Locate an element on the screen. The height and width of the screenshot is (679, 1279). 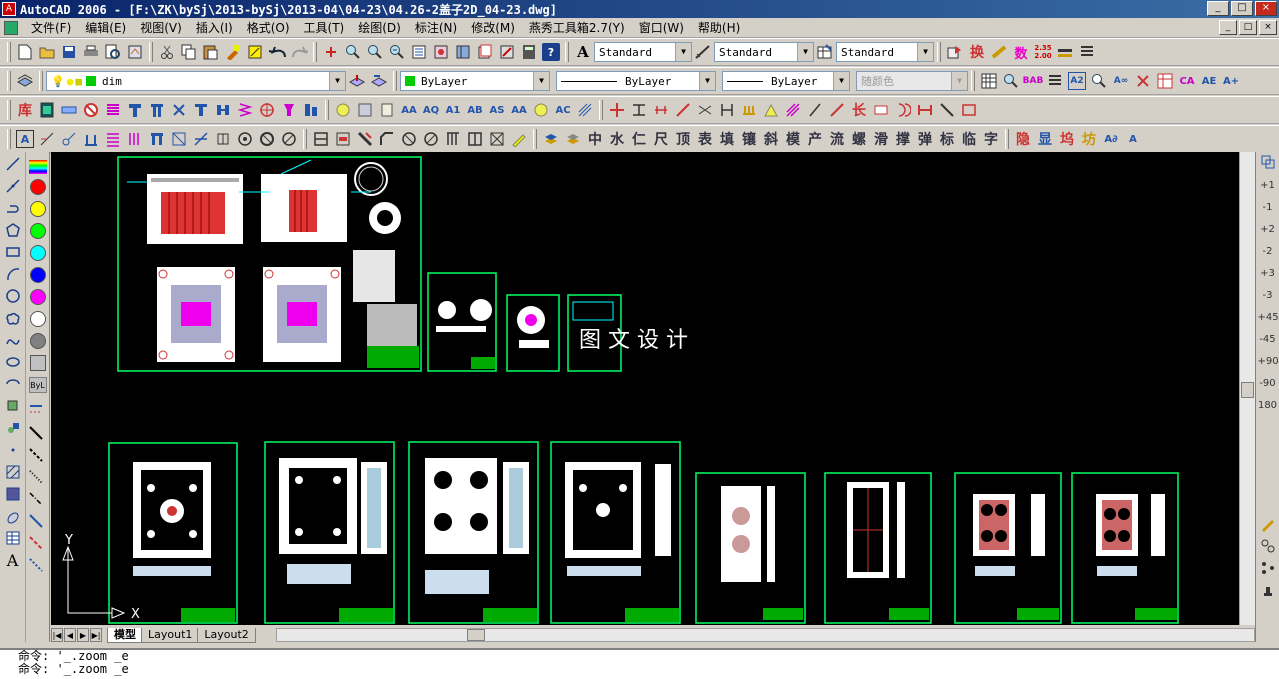
spring-icon is located at coordinates (245, 110).